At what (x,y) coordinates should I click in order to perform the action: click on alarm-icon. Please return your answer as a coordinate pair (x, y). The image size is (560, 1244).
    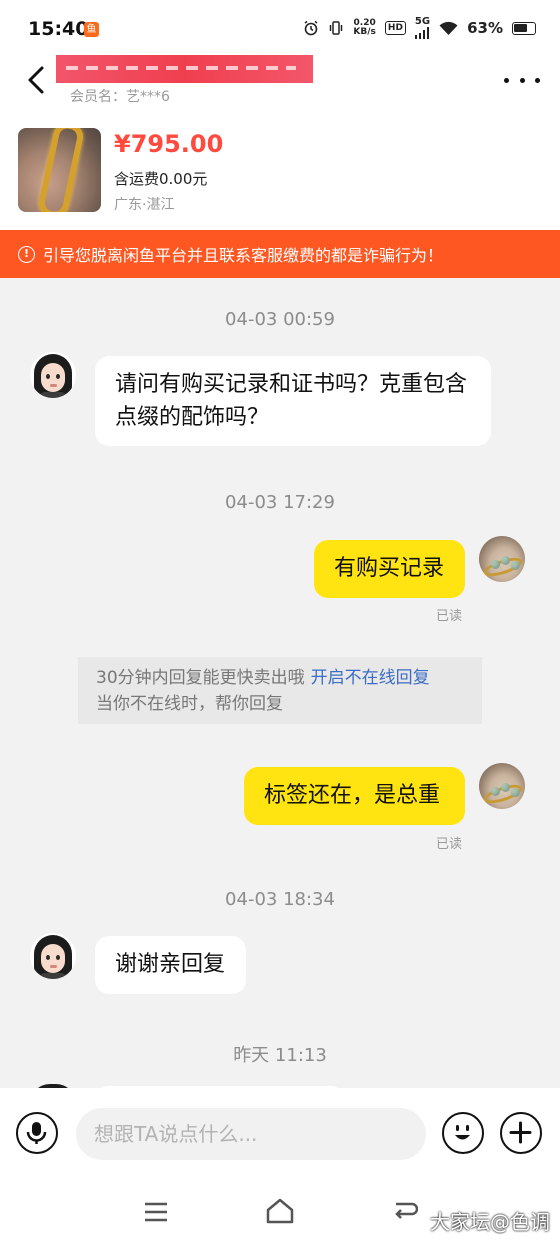
    Looking at the image, I should click on (311, 28).